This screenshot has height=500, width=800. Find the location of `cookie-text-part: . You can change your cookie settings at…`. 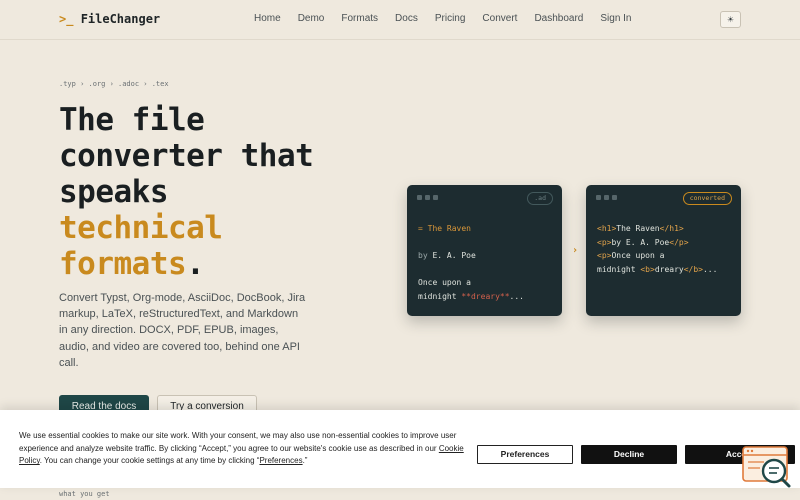

cookie-text-part: . You can change your cookie settings at… is located at coordinates (149, 461).